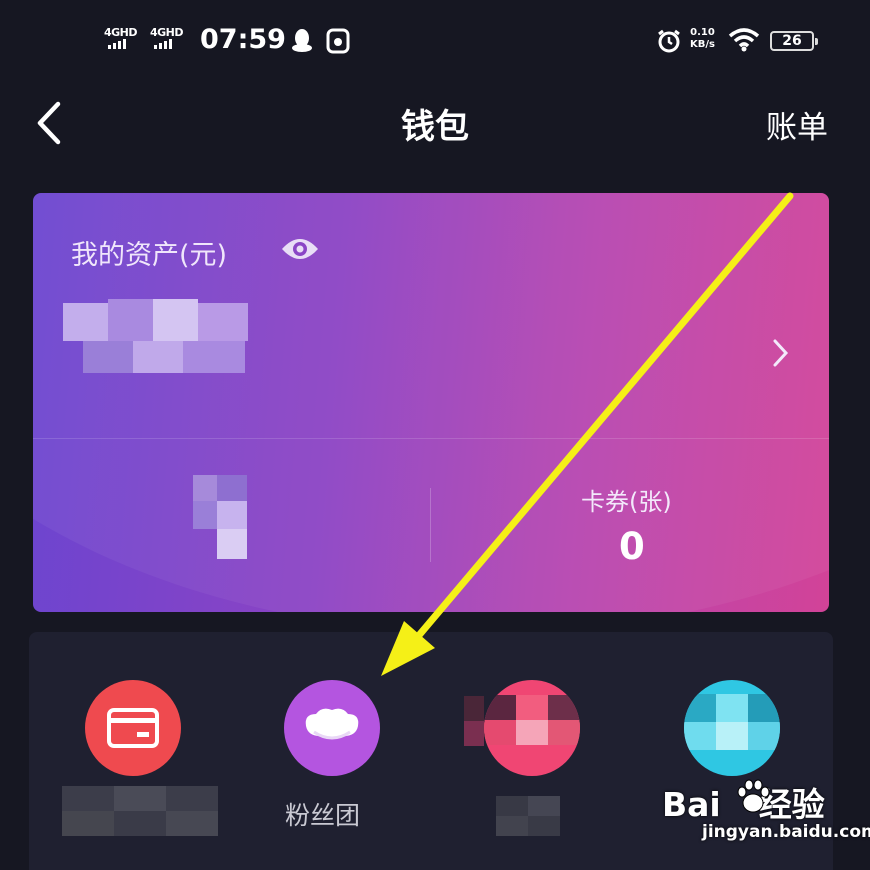  What do you see at coordinates (781, 353) in the screenshot?
I see `chevron-right-icon` at bounding box center [781, 353].